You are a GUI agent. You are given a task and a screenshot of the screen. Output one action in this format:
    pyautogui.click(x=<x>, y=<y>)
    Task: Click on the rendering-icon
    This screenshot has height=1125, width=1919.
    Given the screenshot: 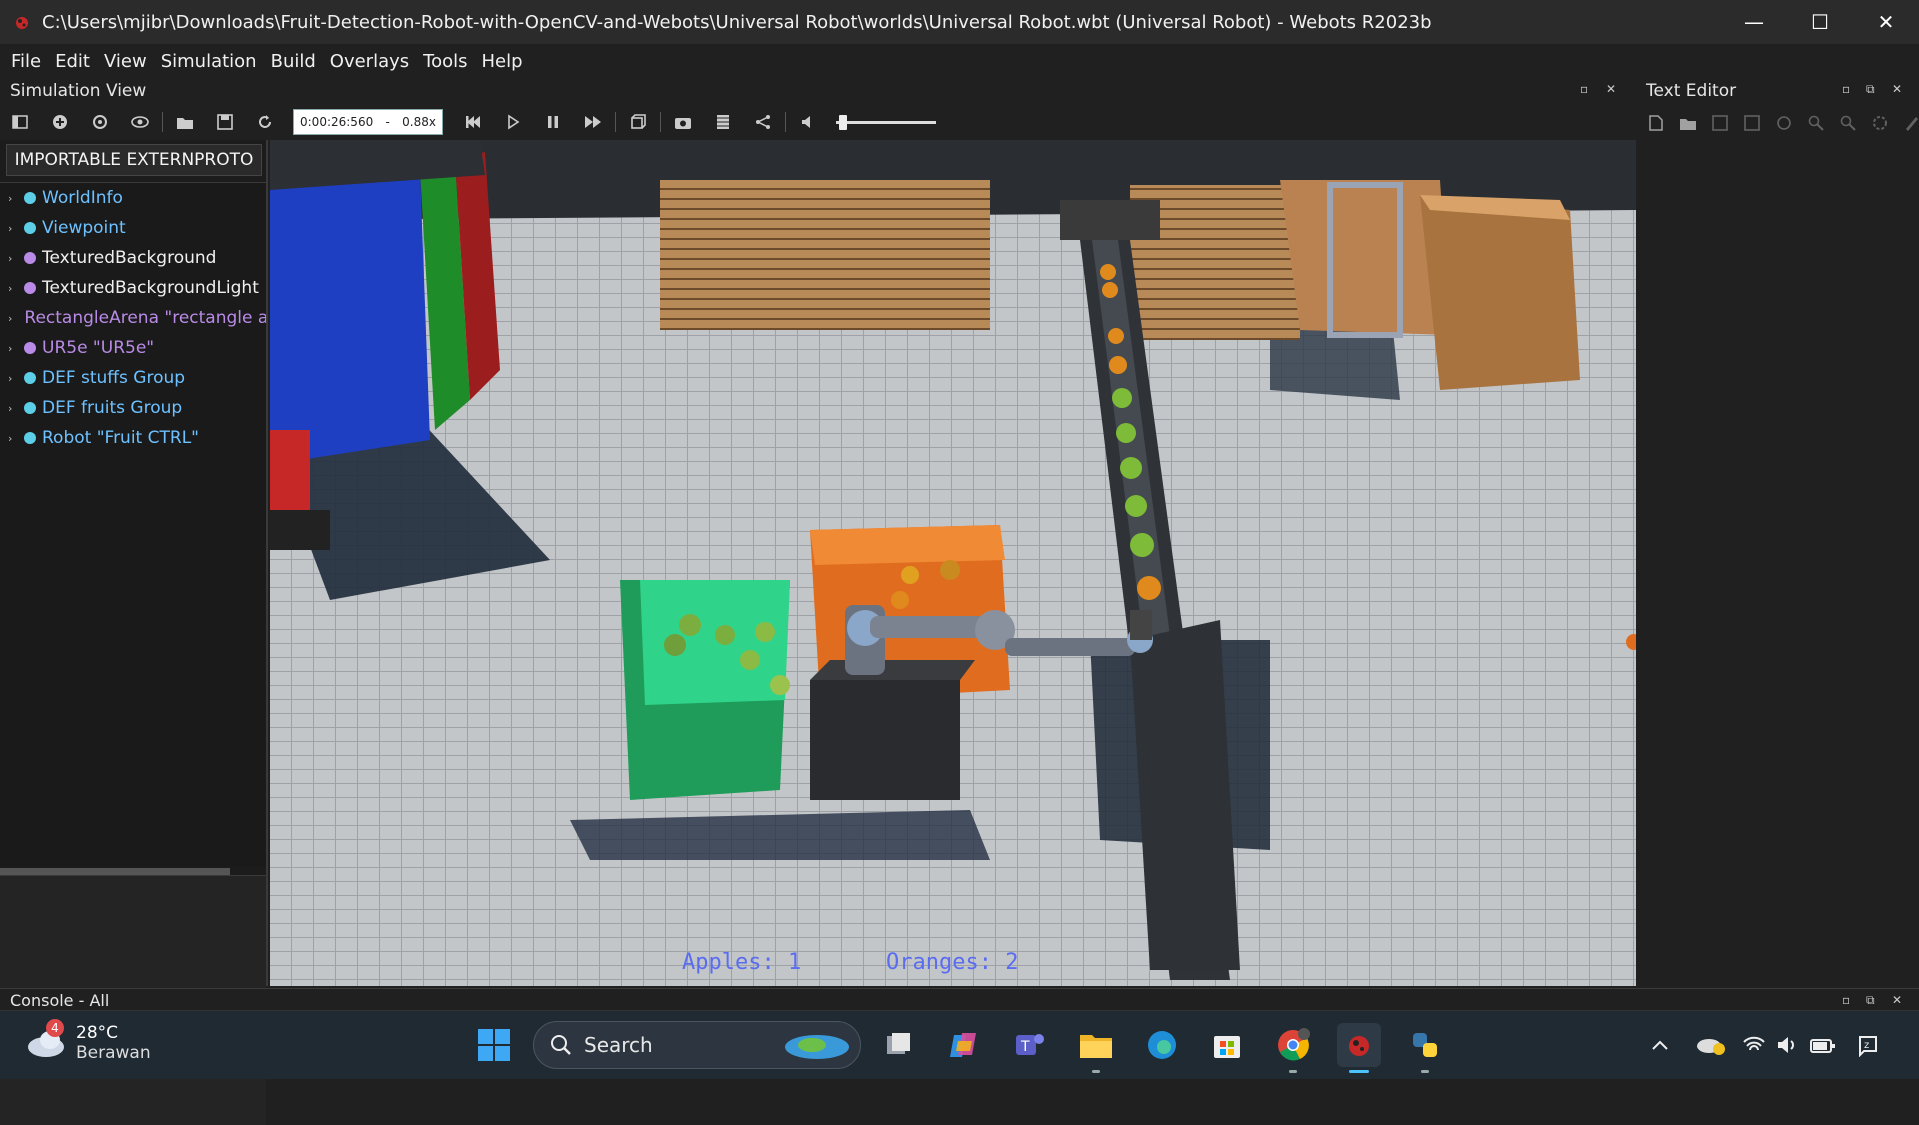 What is the action you would take?
    pyautogui.click(x=638, y=122)
    